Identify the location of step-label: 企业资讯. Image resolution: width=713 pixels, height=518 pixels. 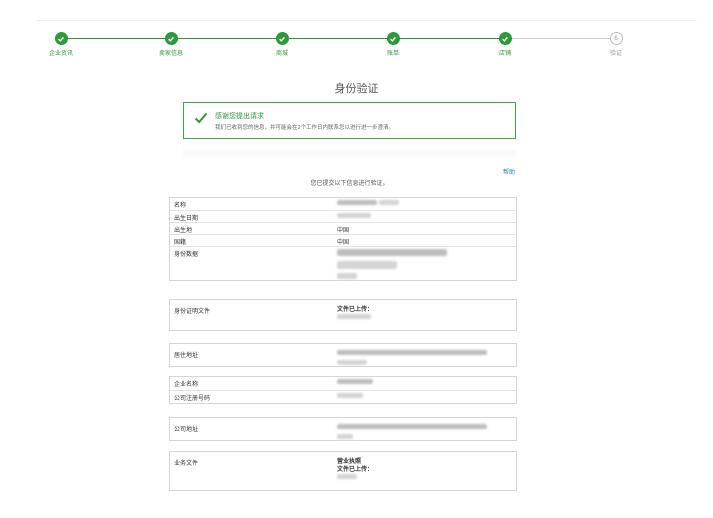
(60, 54).